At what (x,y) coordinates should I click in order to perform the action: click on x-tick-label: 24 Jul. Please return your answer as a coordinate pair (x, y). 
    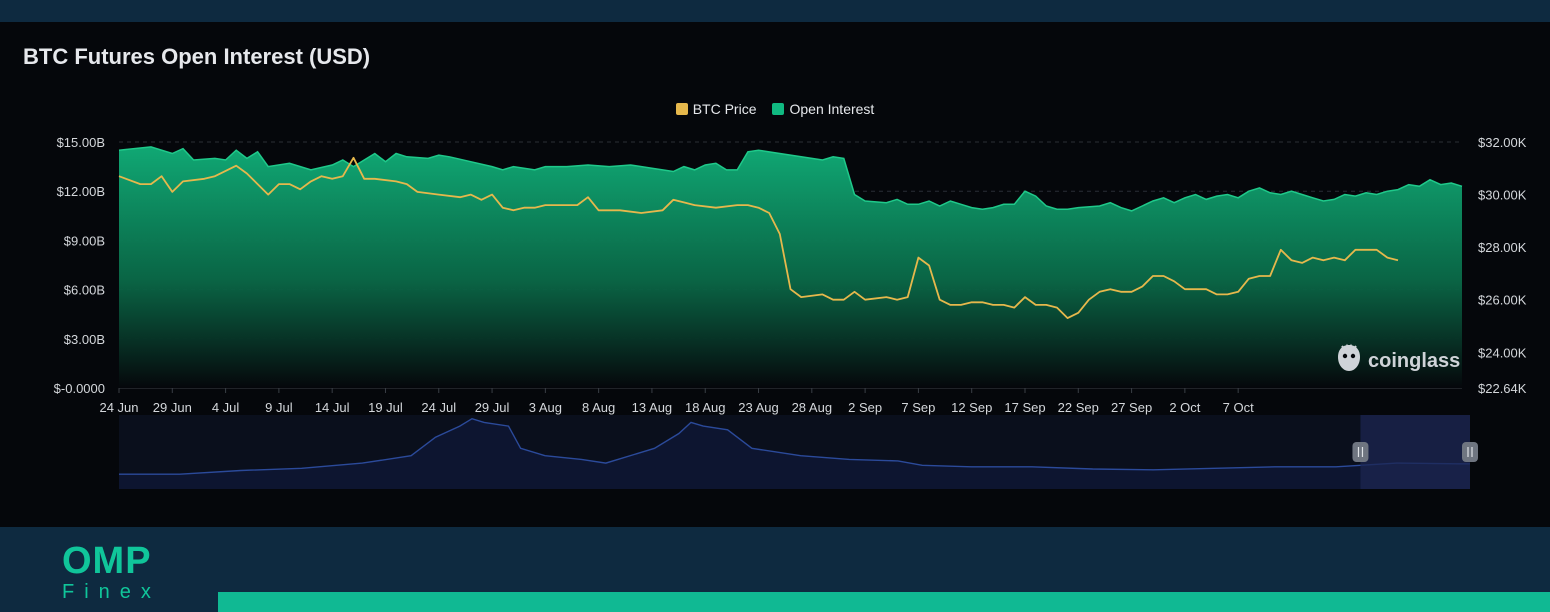
    Looking at the image, I should click on (438, 407).